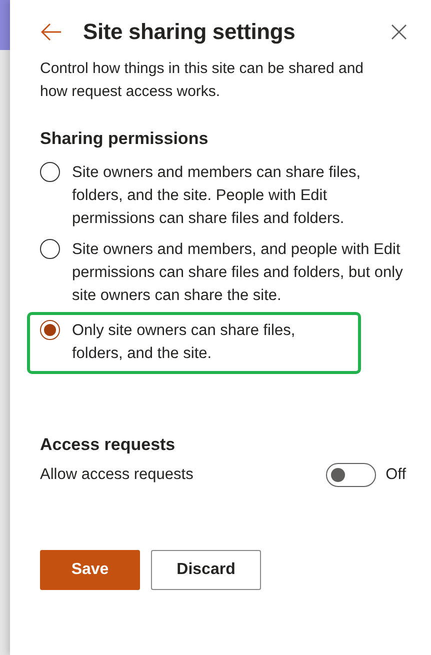  What do you see at coordinates (117, 475) in the screenshot?
I see `toggle-label: Allow access requests` at bounding box center [117, 475].